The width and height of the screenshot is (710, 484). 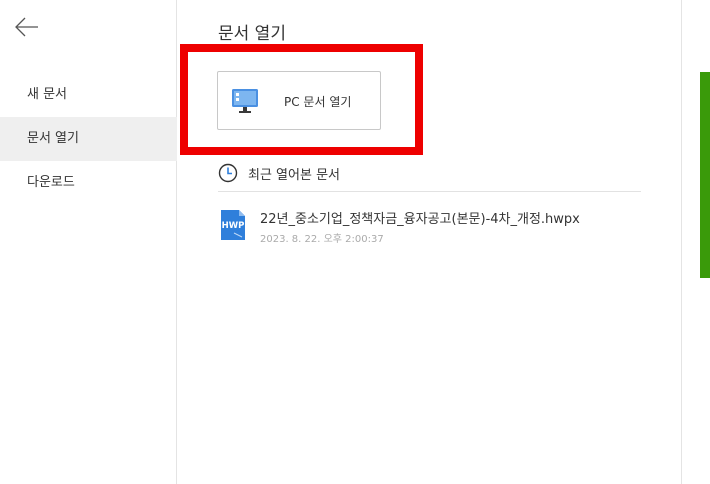 What do you see at coordinates (245, 101) in the screenshot?
I see `monitor-icon` at bounding box center [245, 101].